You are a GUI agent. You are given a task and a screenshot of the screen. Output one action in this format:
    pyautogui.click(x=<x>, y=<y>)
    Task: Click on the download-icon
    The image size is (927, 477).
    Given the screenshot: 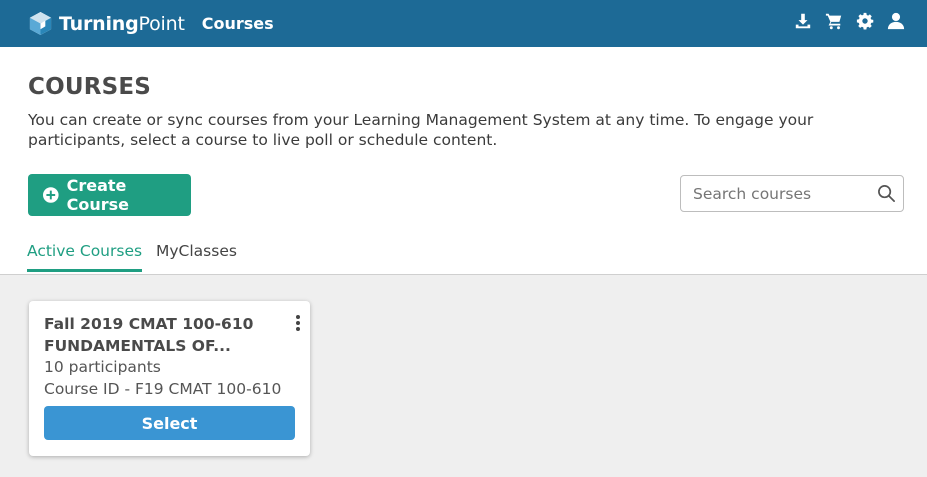 What is the action you would take?
    pyautogui.click(x=803, y=21)
    